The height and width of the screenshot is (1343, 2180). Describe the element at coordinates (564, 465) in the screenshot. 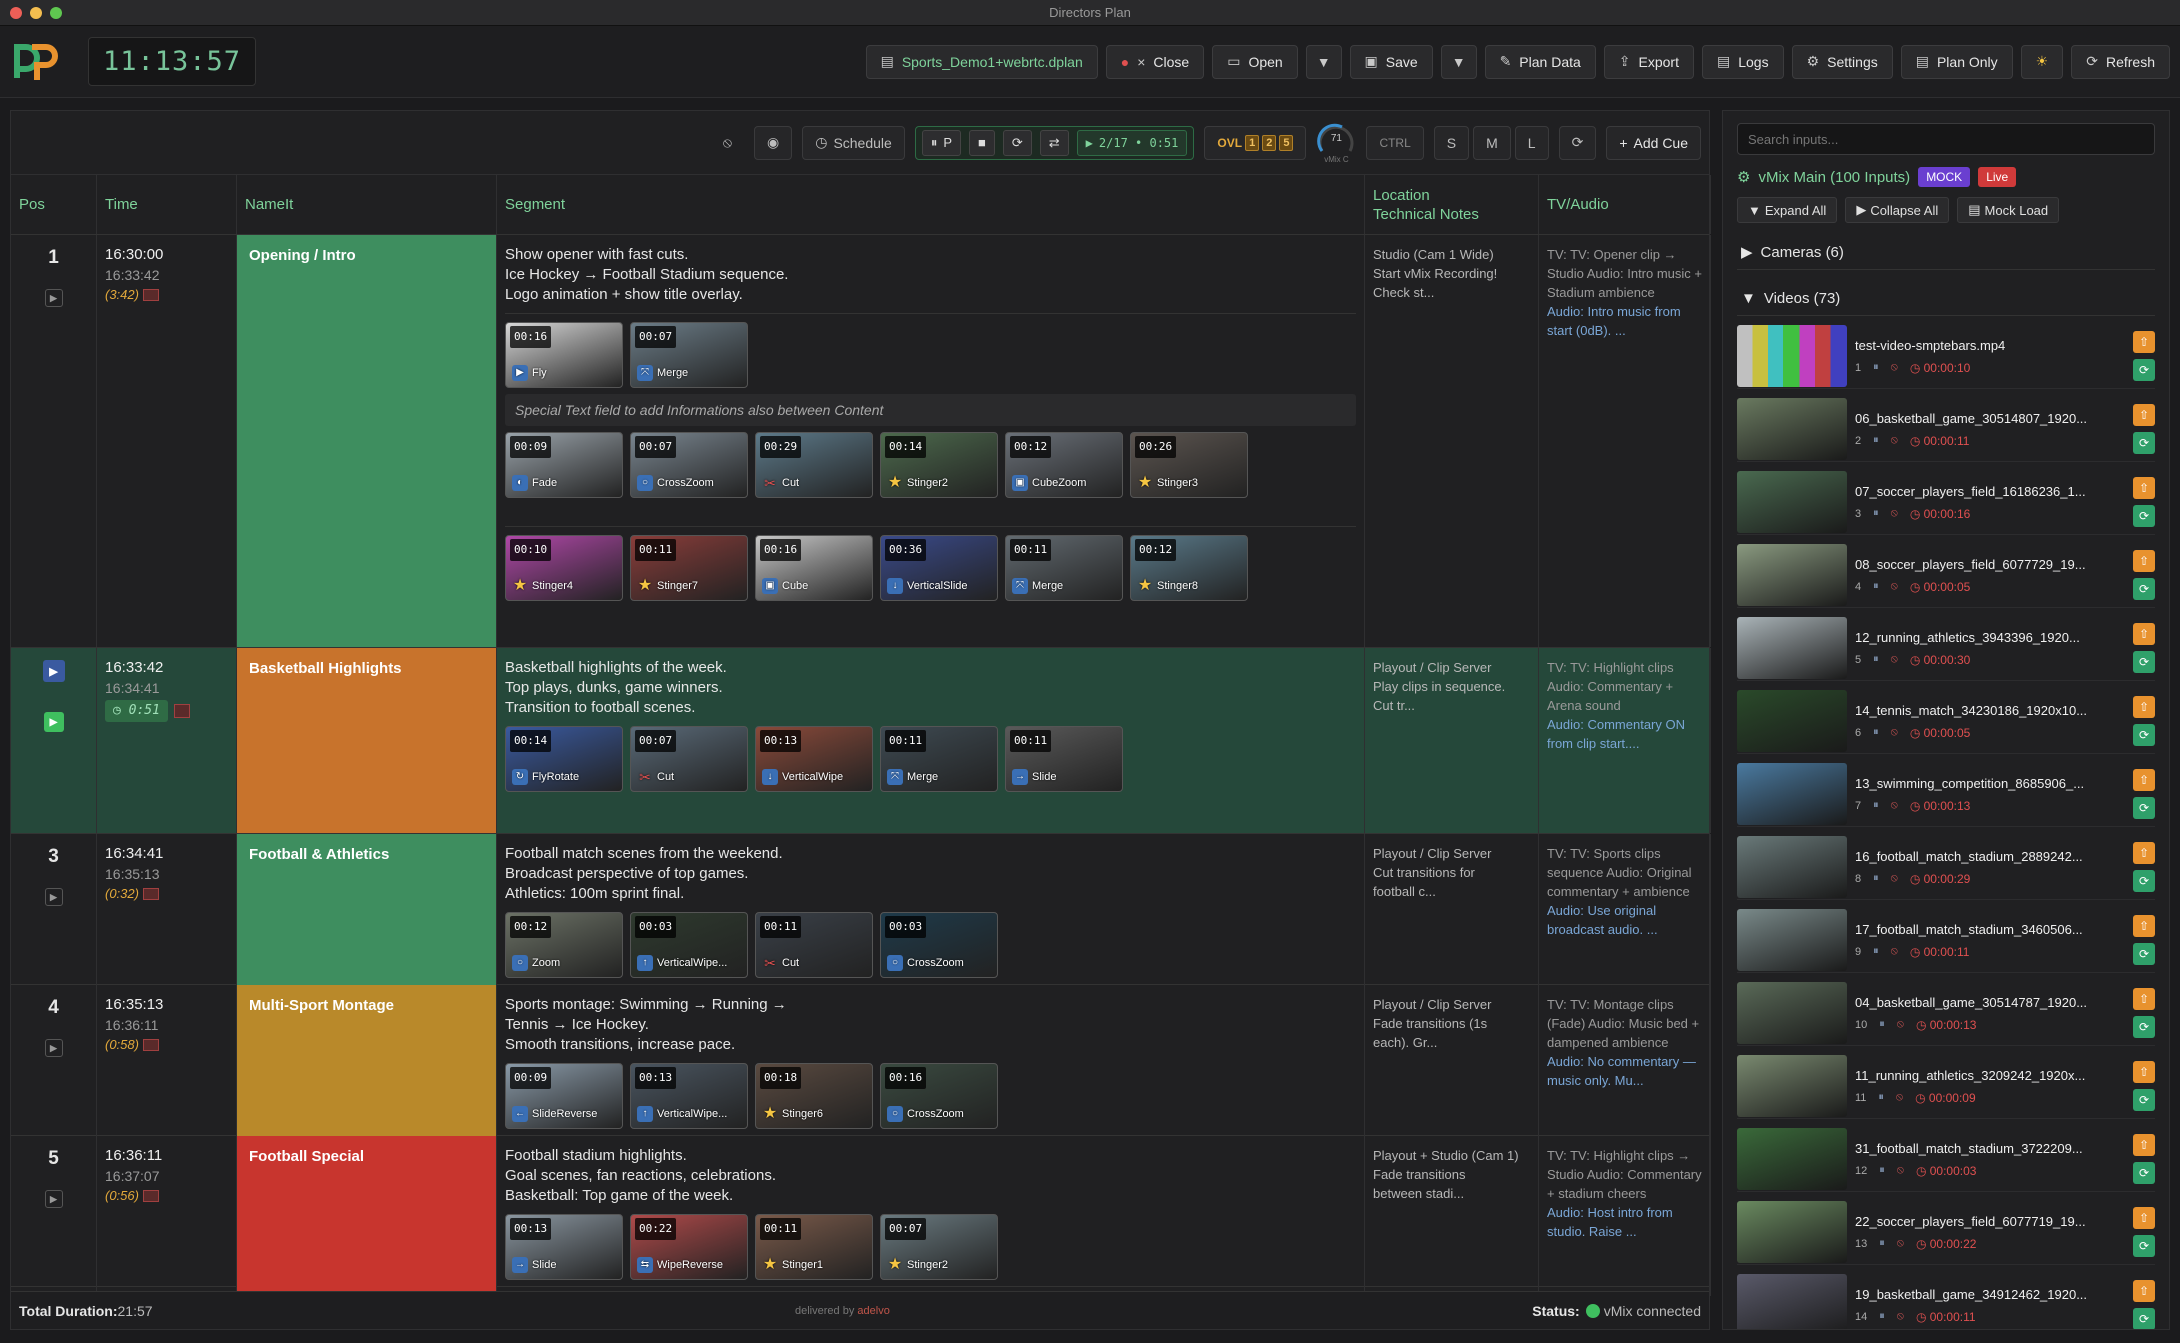

I see `clip-thumbnail: 00:09 ◐ Fade` at that location.